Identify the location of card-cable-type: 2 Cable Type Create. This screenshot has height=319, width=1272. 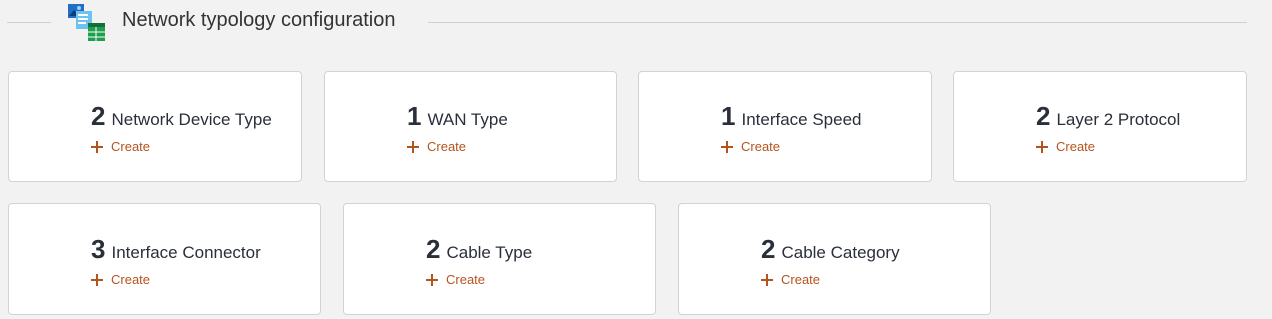
(499, 259).